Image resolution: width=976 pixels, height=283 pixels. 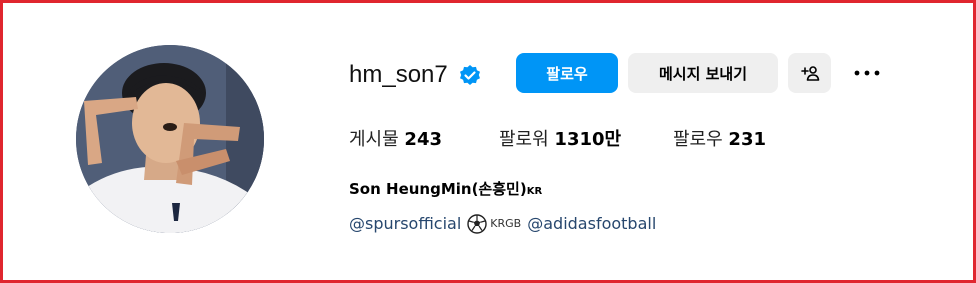 What do you see at coordinates (398, 74) in the screenshot?
I see `username: hm_son7` at bounding box center [398, 74].